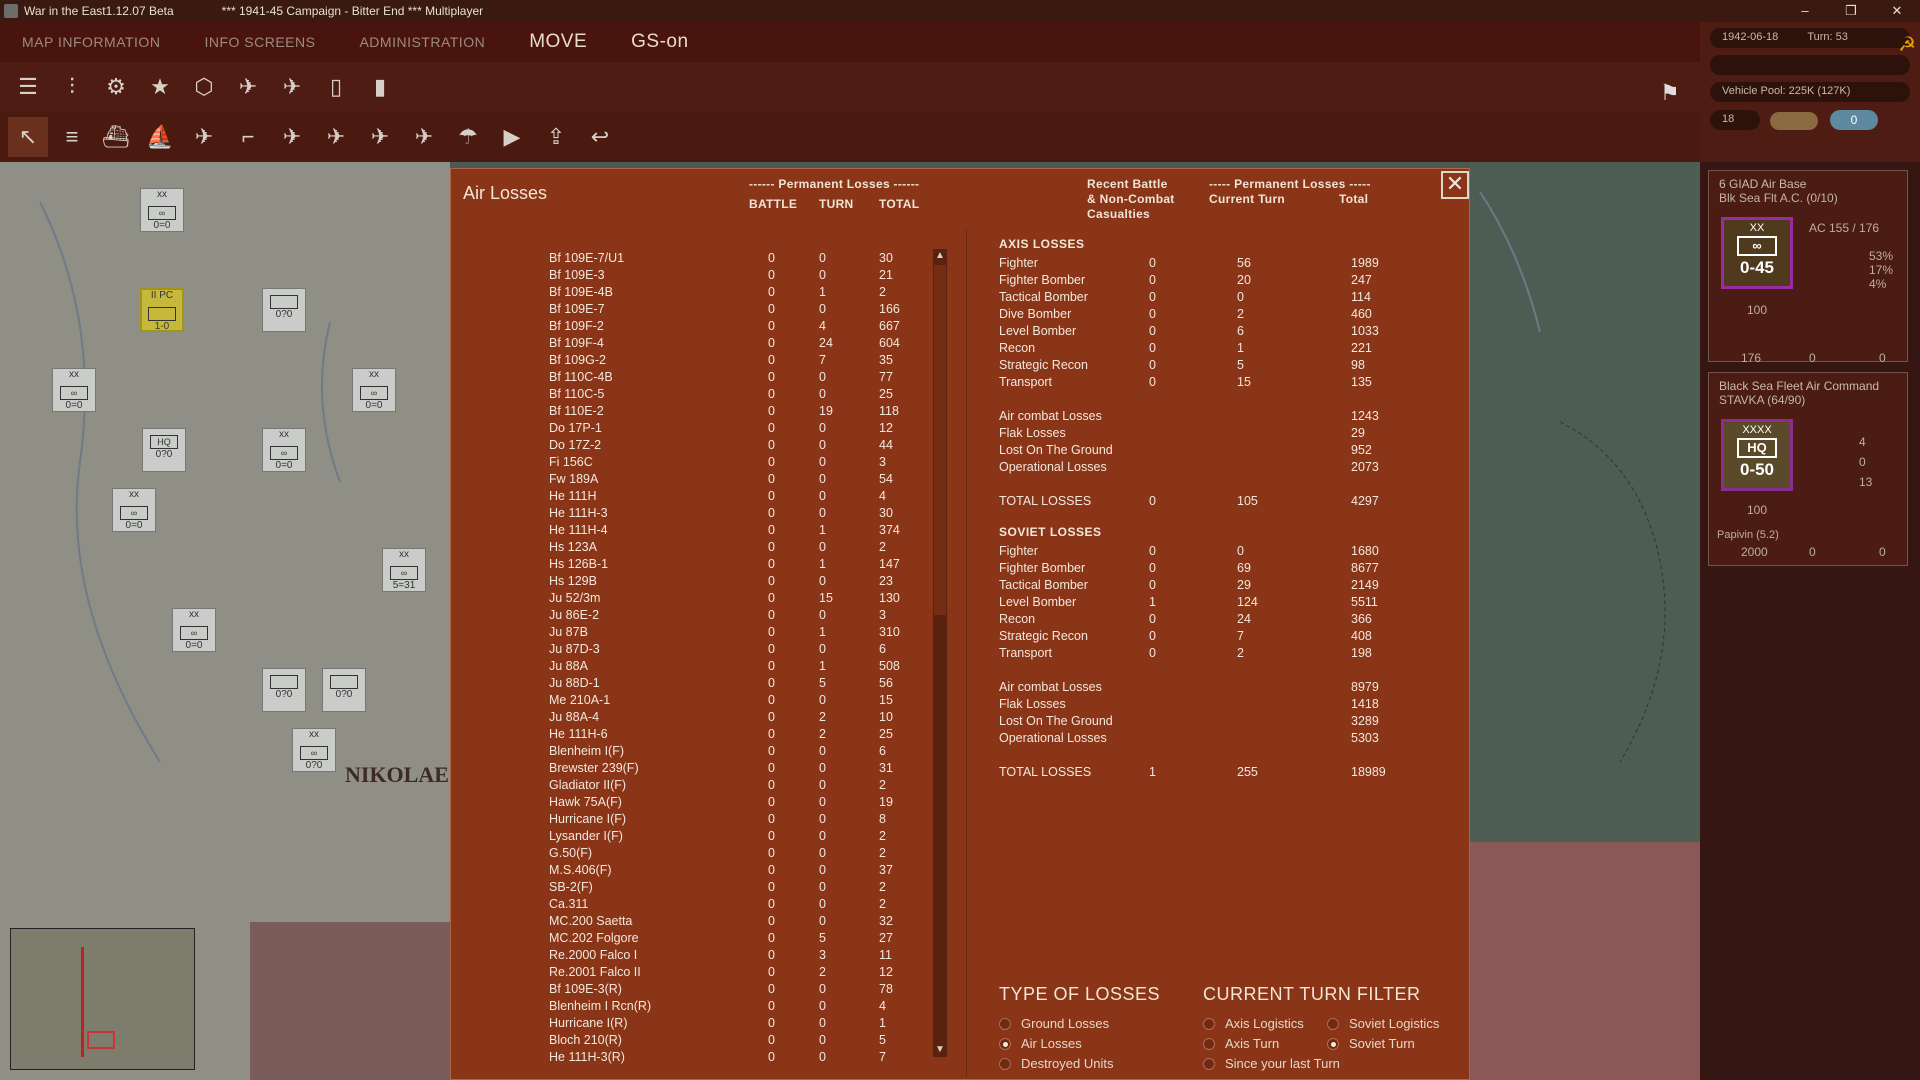 The image size is (1920, 1080). What do you see at coordinates (701, 582) in the screenshot?
I see `table-row: Hs 129B 0 0 23` at bounding box center [701, 582].